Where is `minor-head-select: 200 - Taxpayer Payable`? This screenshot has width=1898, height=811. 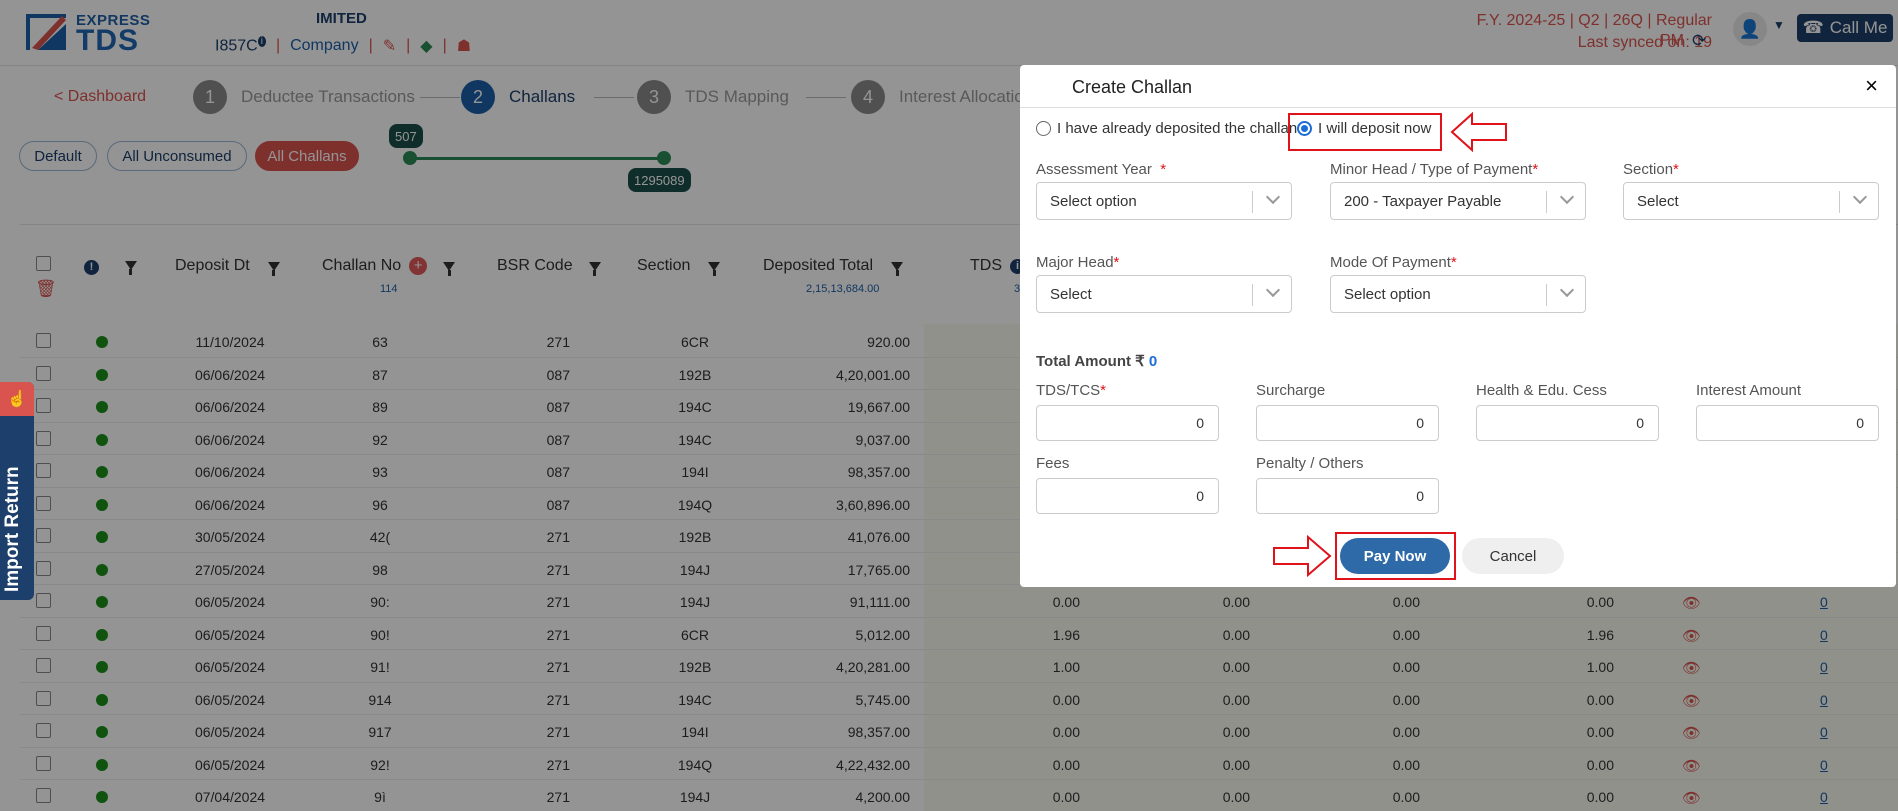 minor-head-select: 200 - Taxpayer Payable is located at coordinates (1458, 201).